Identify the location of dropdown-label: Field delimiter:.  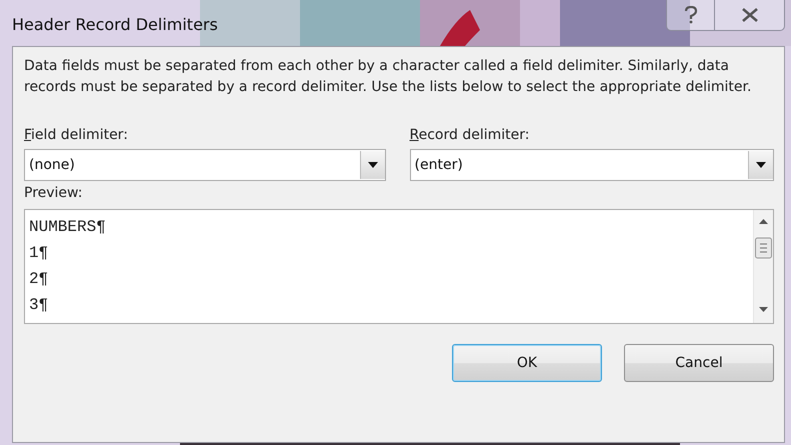
(76, 136).